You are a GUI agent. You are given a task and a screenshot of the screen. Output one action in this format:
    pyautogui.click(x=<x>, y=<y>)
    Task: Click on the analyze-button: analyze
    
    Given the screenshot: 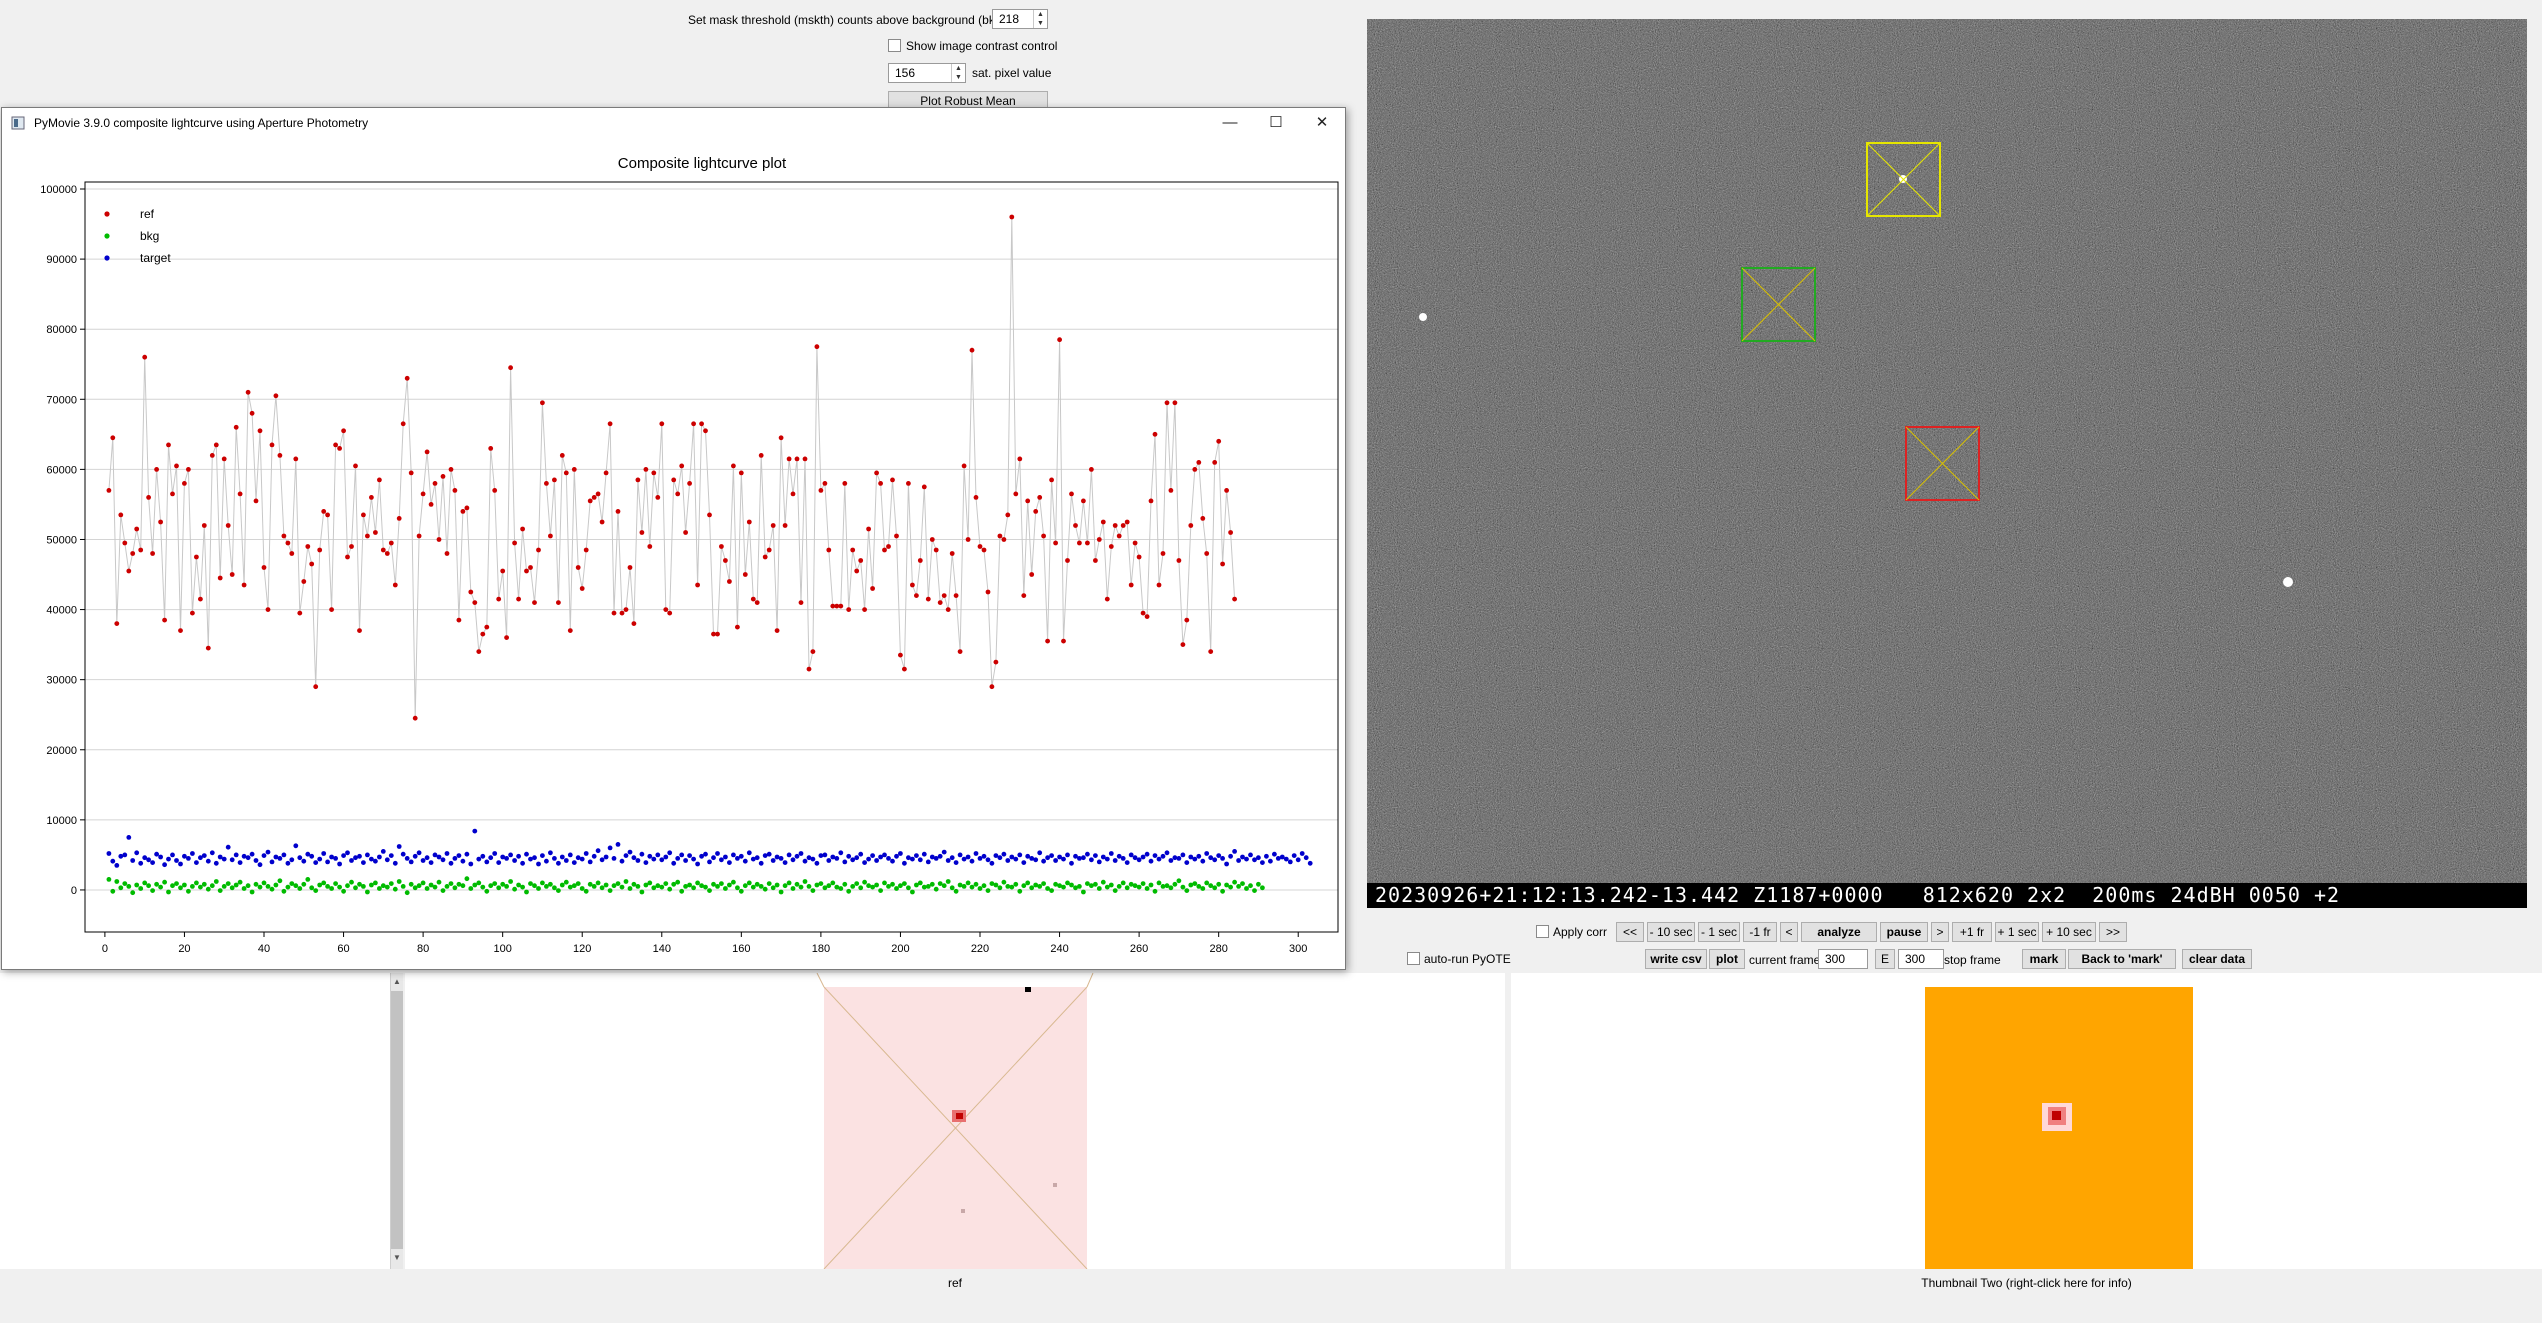 What is the action you would take?
    pyautogui.click(x=1839, y=932)
    